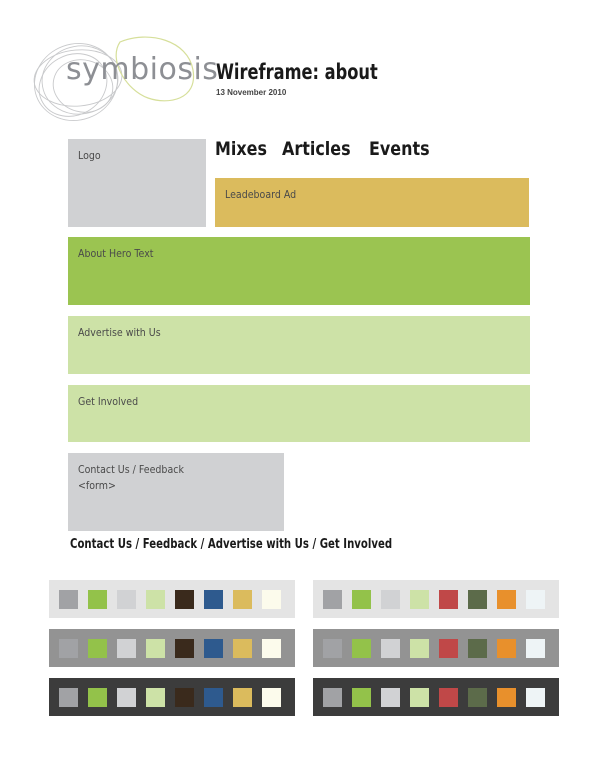 The image size is (600, 776). Describe the element at coordinates (172, 648) in the screenshot. I see `palette-strip-left-mid` at that location.